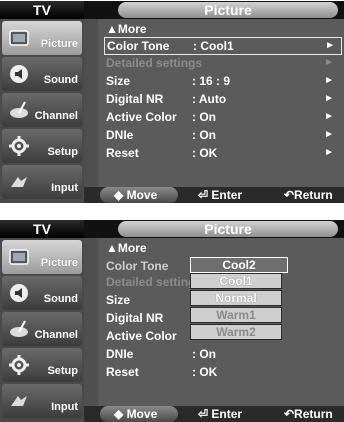 The width and height of the screenshot is (344, 422). What do you see at coordinates (223, 153) in the screenshot?
I see `setting-reset: Reset : OK ►` at bounding box center [223, 153].